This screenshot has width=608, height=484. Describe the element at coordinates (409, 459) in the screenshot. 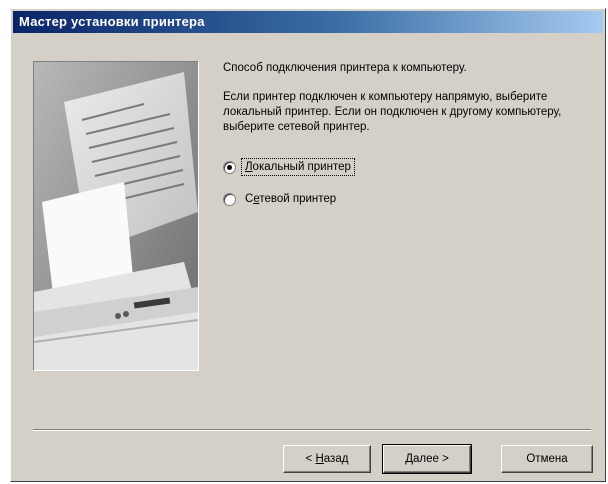

I see `next-button-mnemonic: Д` at that location.